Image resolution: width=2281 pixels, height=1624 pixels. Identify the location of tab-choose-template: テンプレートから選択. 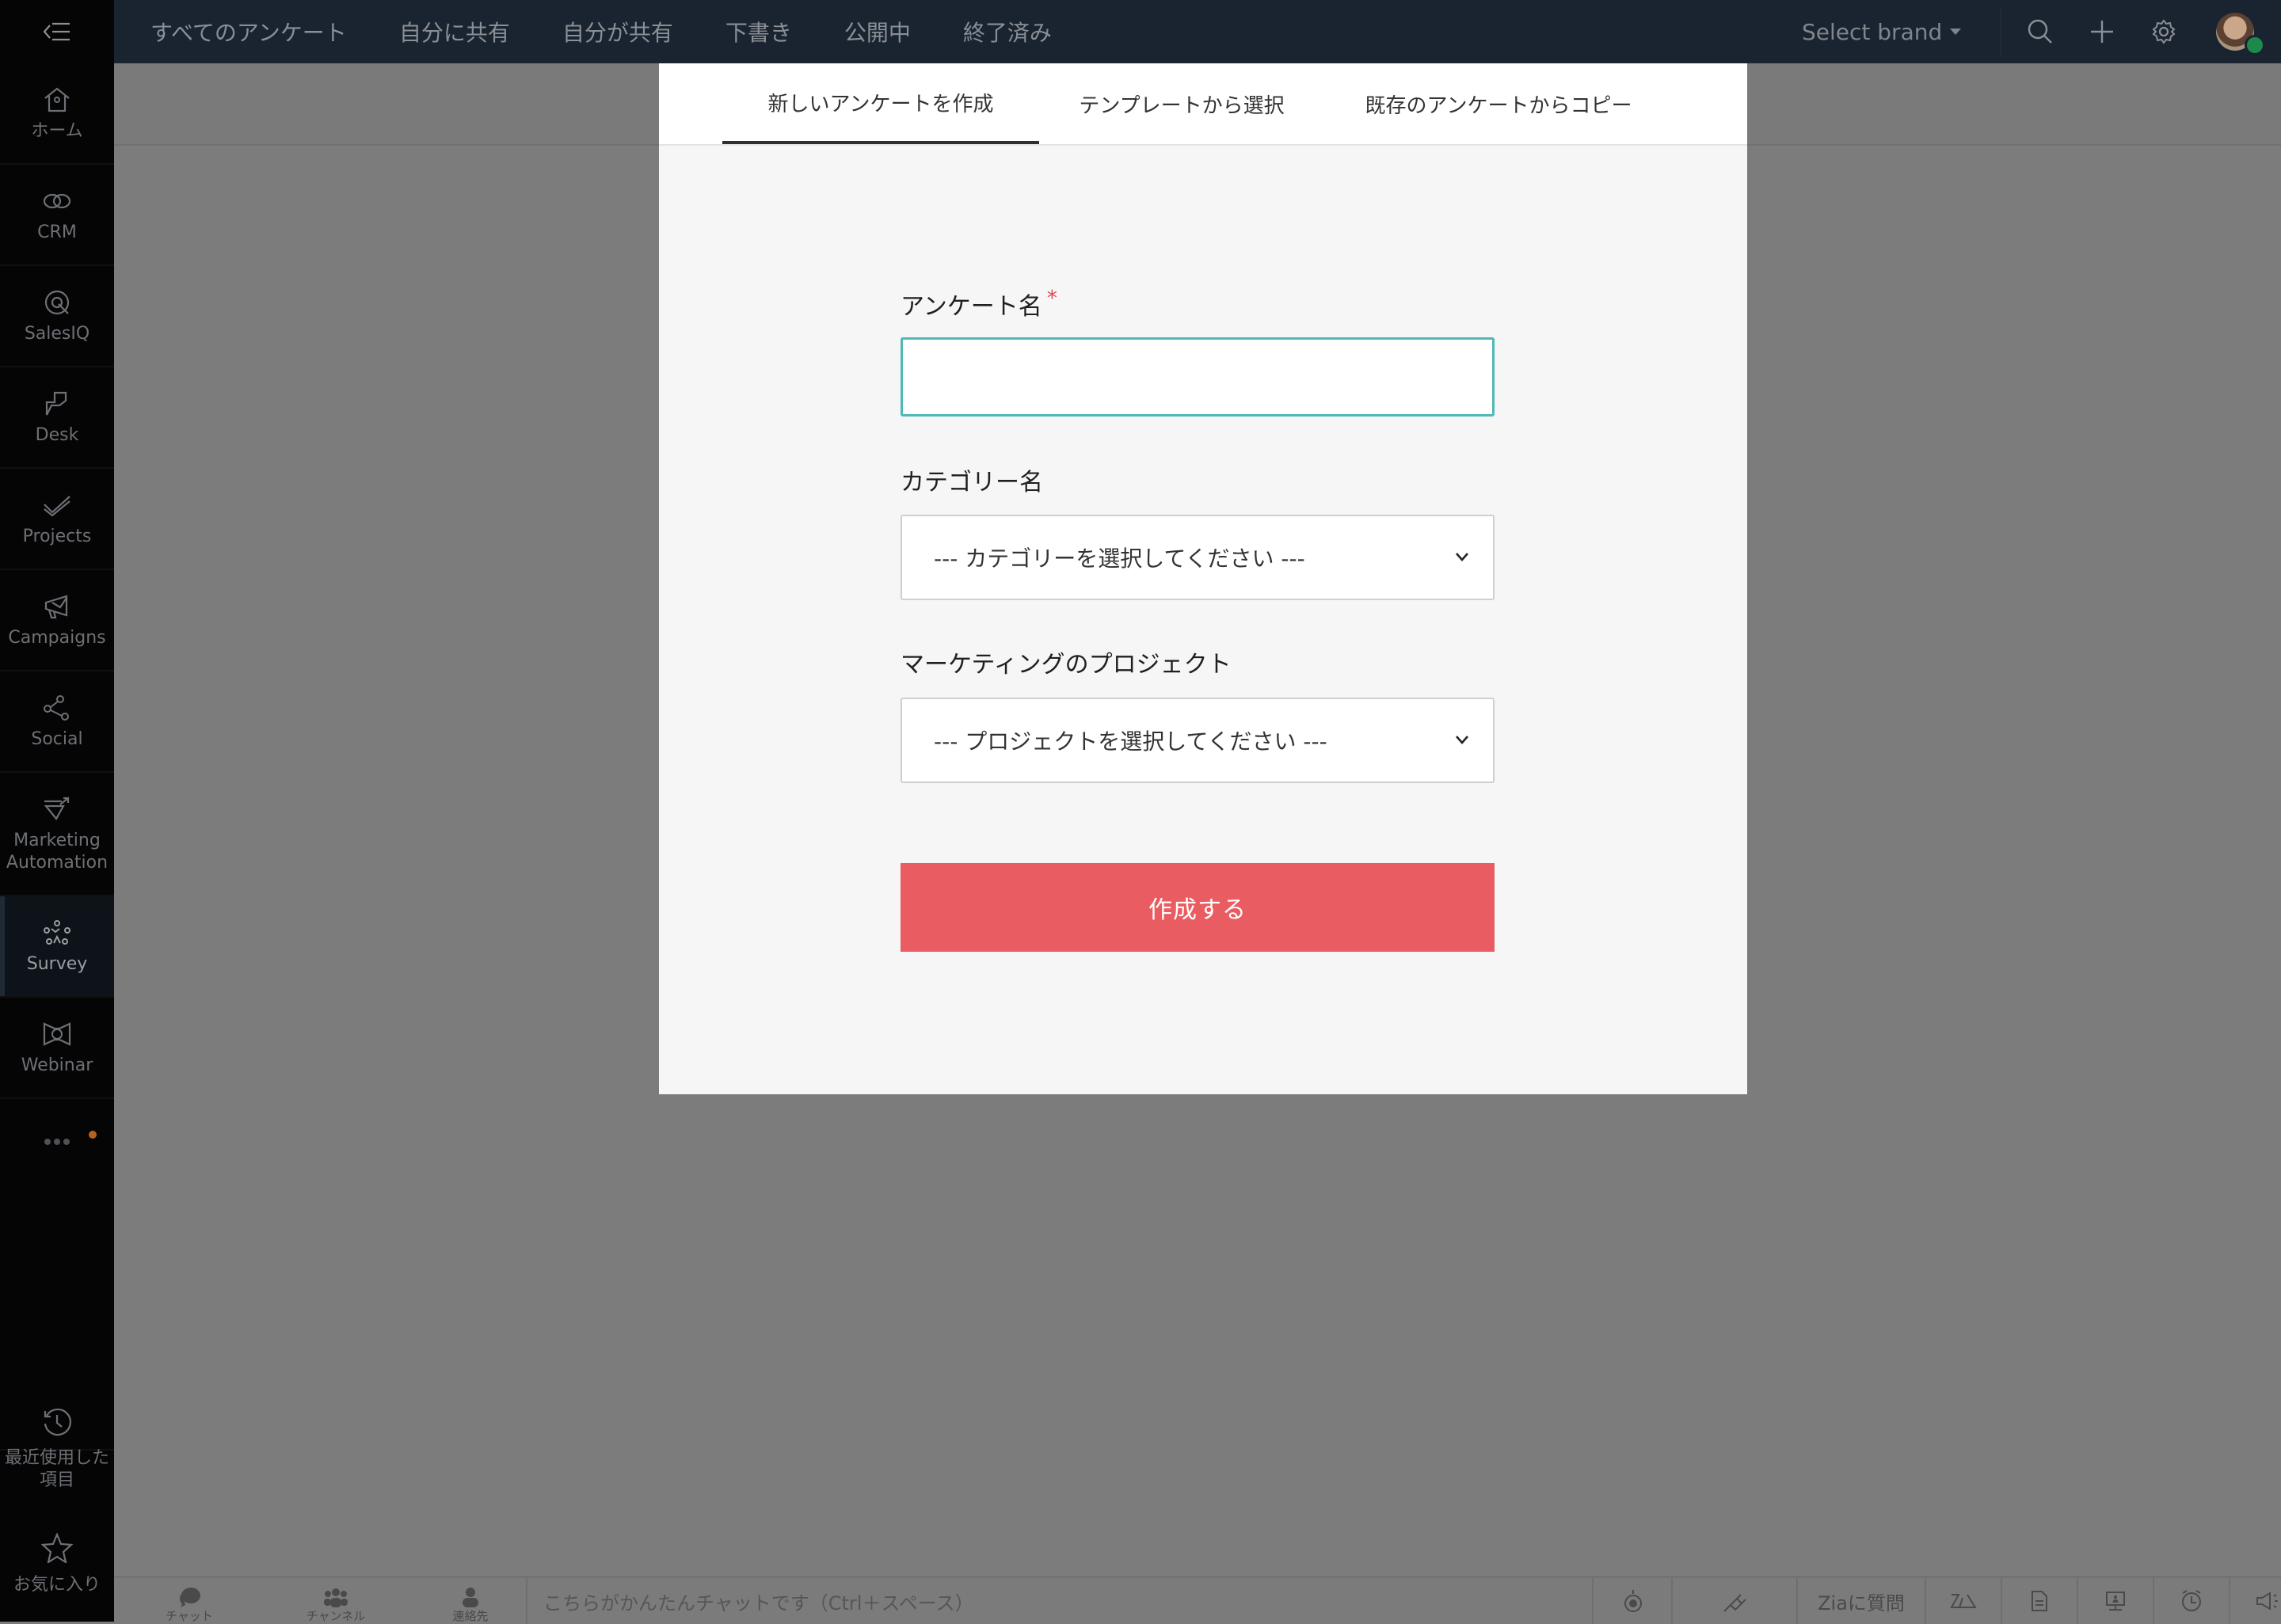
(1182, 103).